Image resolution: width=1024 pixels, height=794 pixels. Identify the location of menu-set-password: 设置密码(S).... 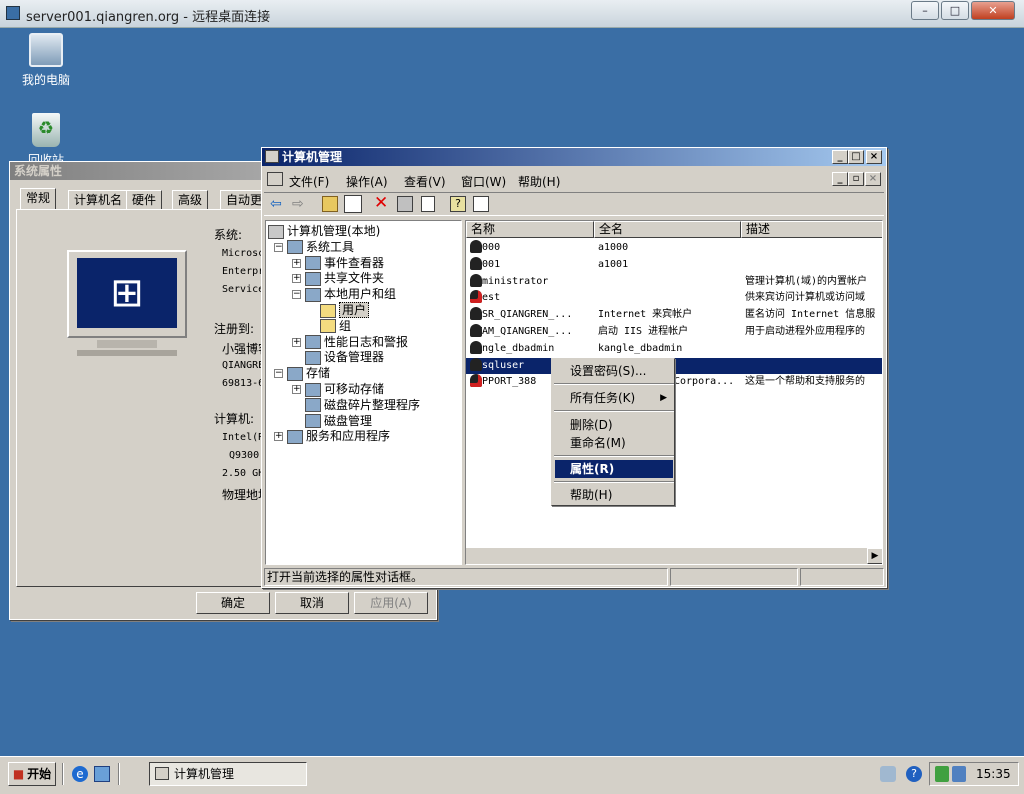
(614, 371).